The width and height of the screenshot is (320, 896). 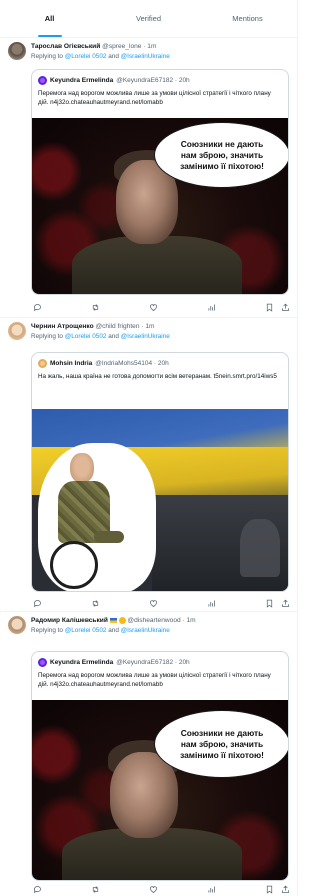 I want to click on author-name: Радомир Калішевський, so click(x=69, y=620).